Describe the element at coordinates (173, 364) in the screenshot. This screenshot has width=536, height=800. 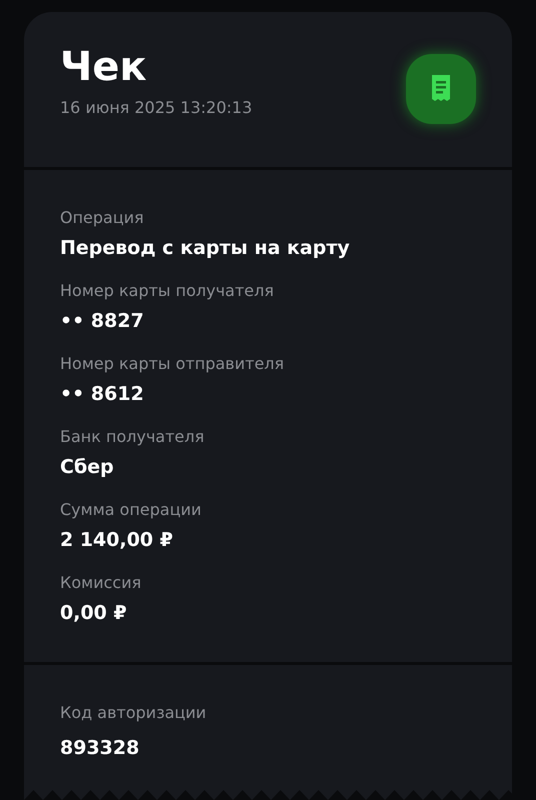
I see `field-label: Номер карты отправителя` at that location.